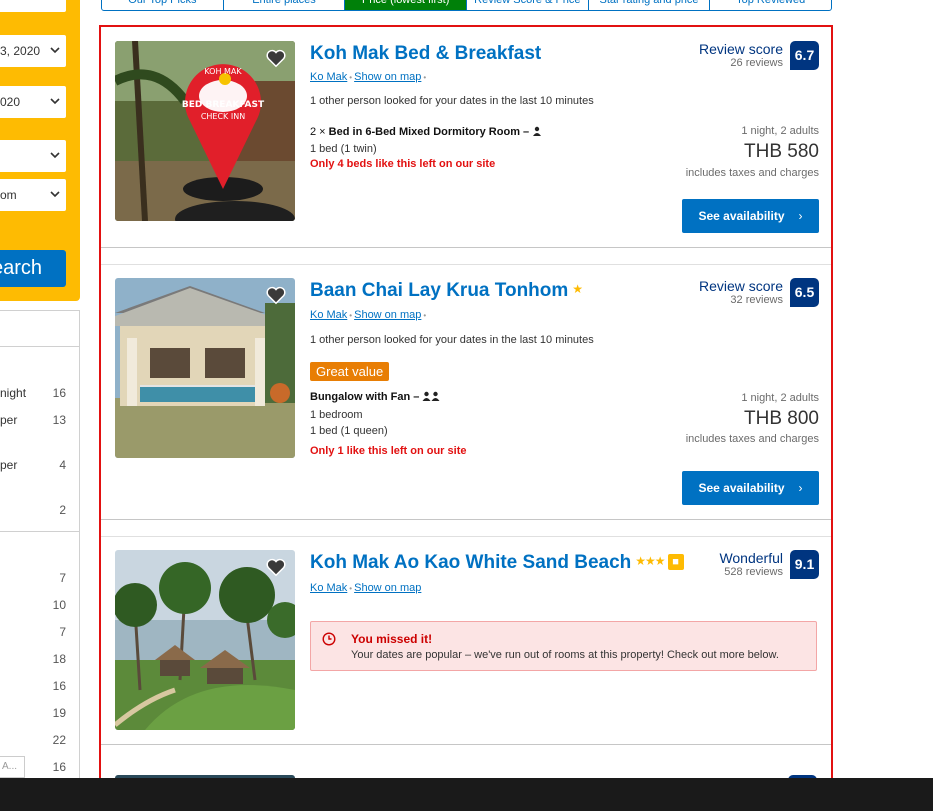 Image resolution: width=933 pixels, height=811 pixels. What do you see at coordinates (349, 431) in the screenshot?
I see `bed-line: 1 bed (1 queen)` at bounding box center [349, 431].